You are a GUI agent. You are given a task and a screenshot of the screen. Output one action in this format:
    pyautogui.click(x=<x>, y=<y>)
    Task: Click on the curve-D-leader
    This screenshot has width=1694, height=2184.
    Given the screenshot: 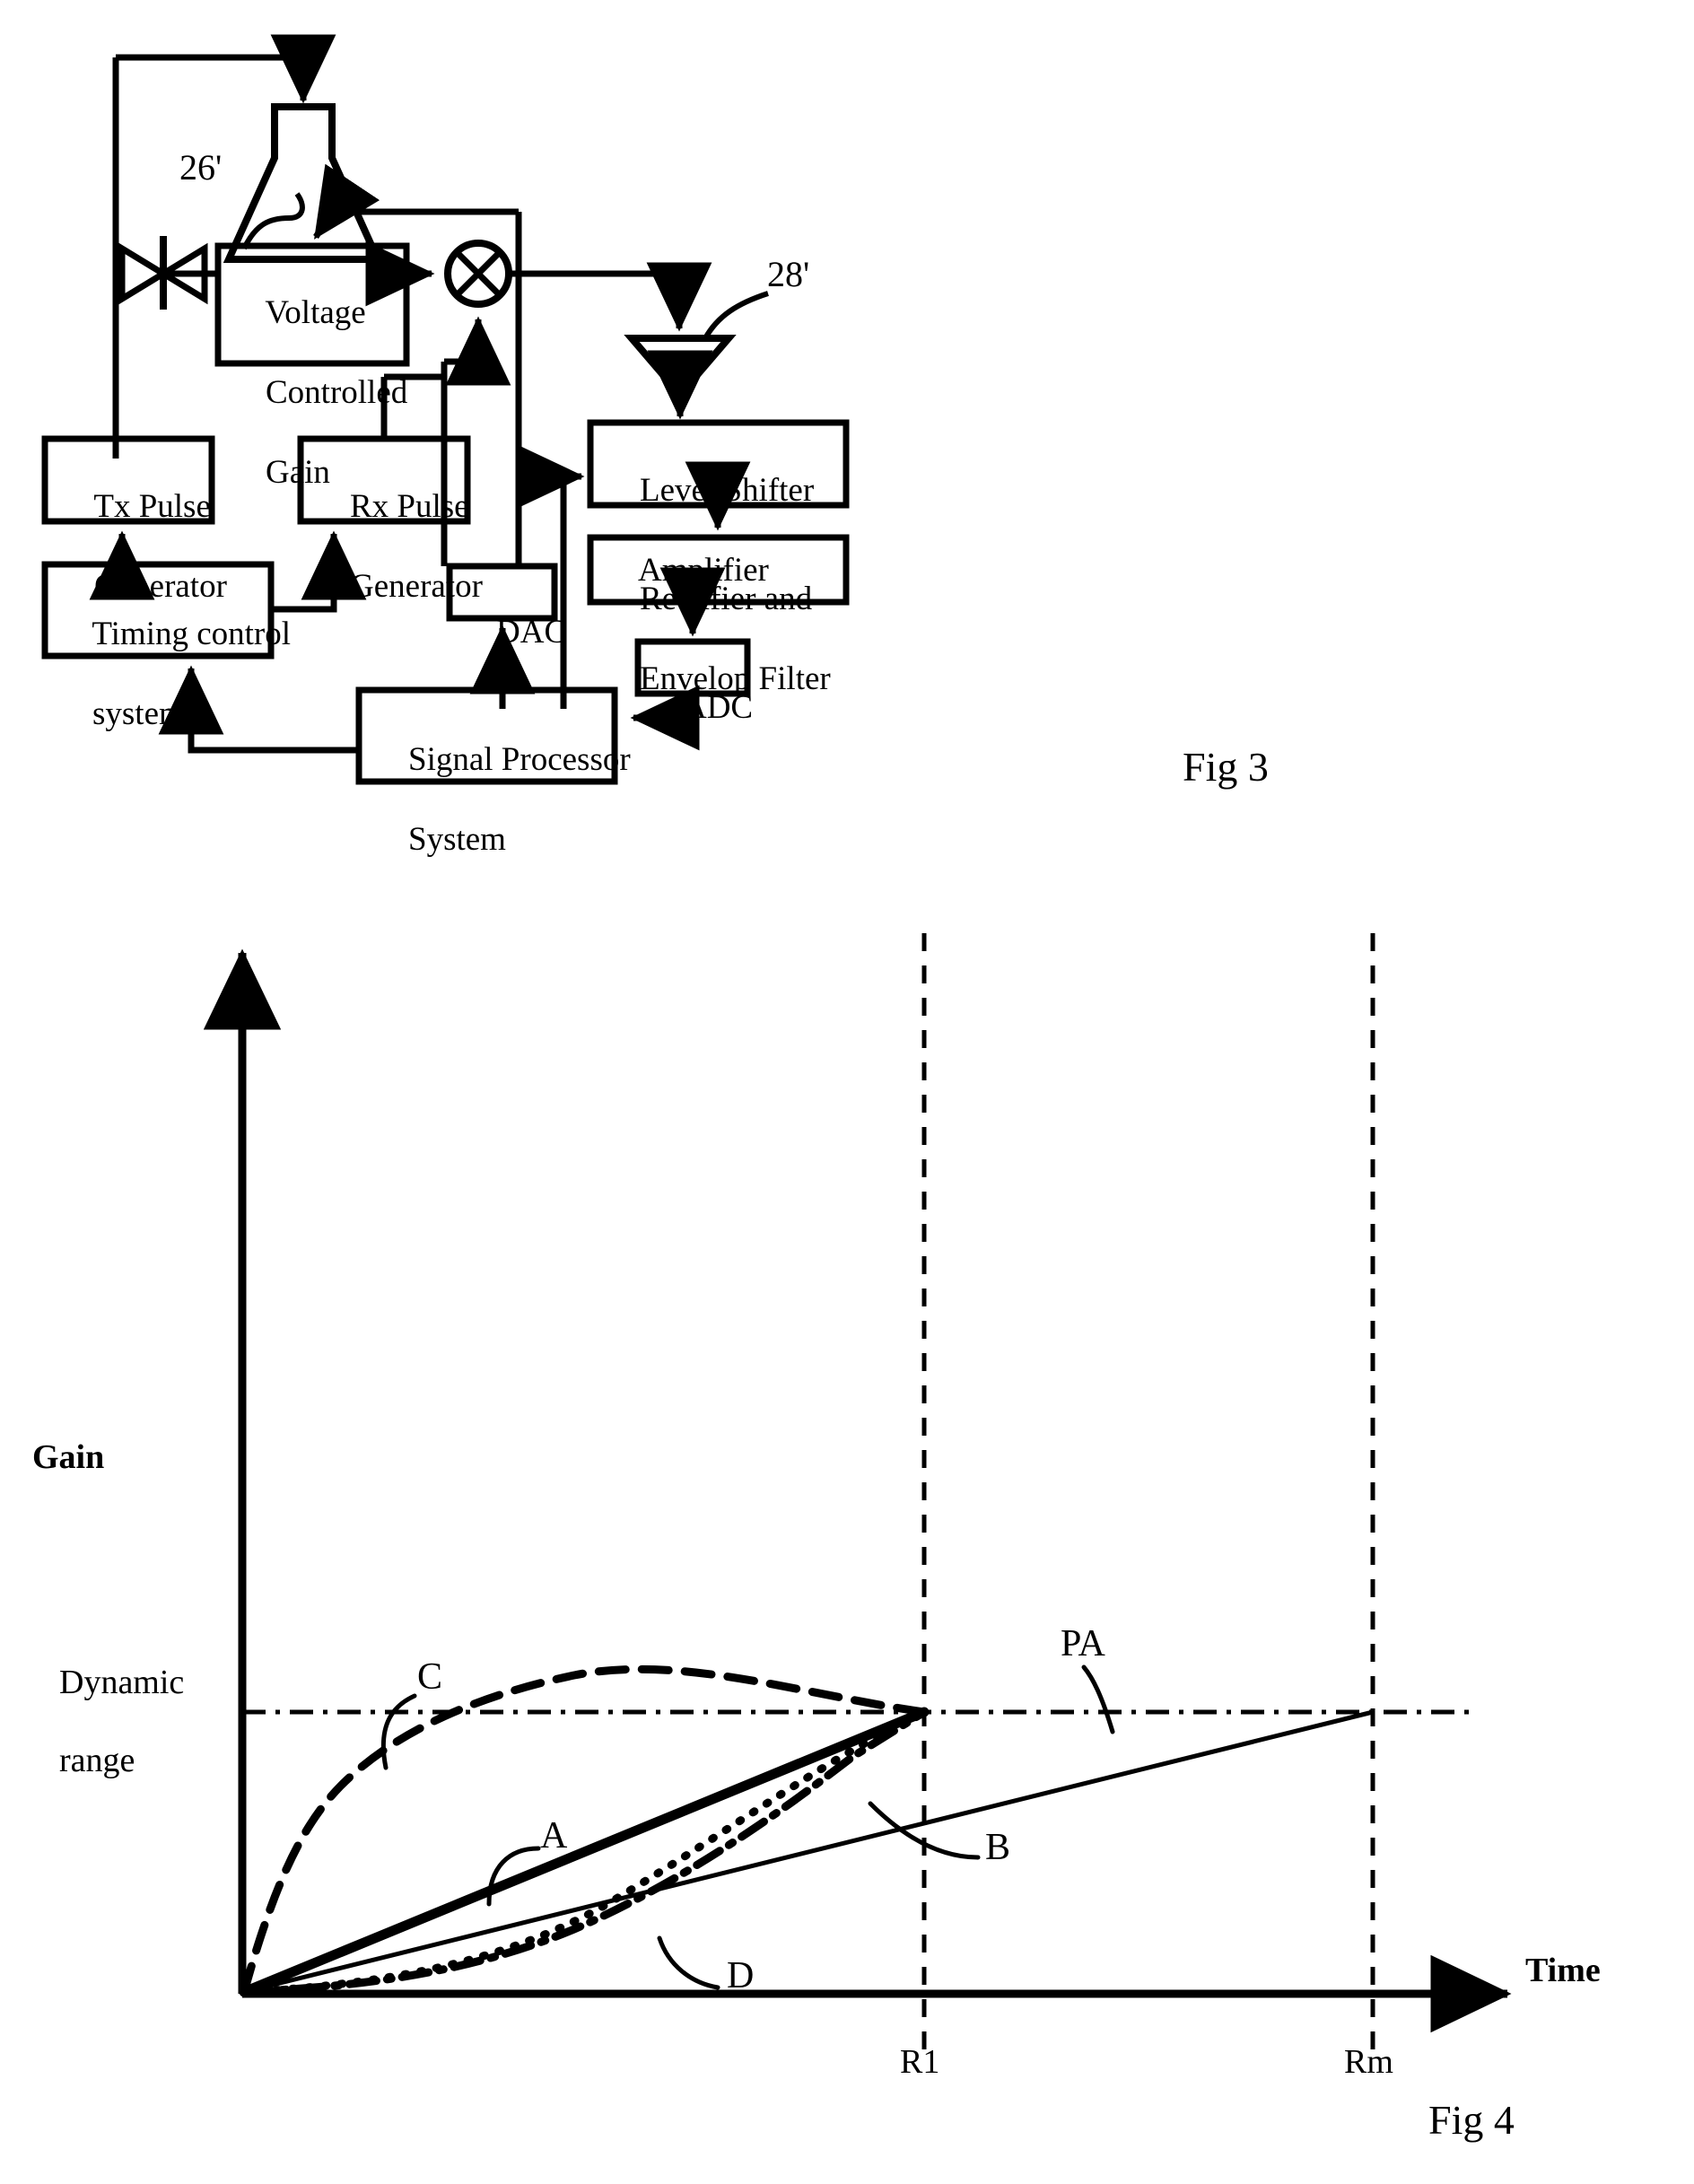 What is the action you would take?
    pyautogui.click(x=688, y=1963)
    